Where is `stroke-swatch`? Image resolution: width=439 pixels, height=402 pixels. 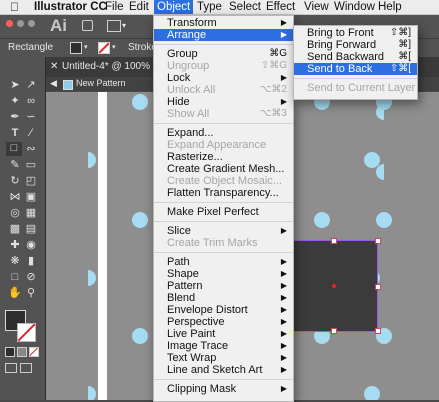 stroke-swatch is located at coordinates (104, 48).